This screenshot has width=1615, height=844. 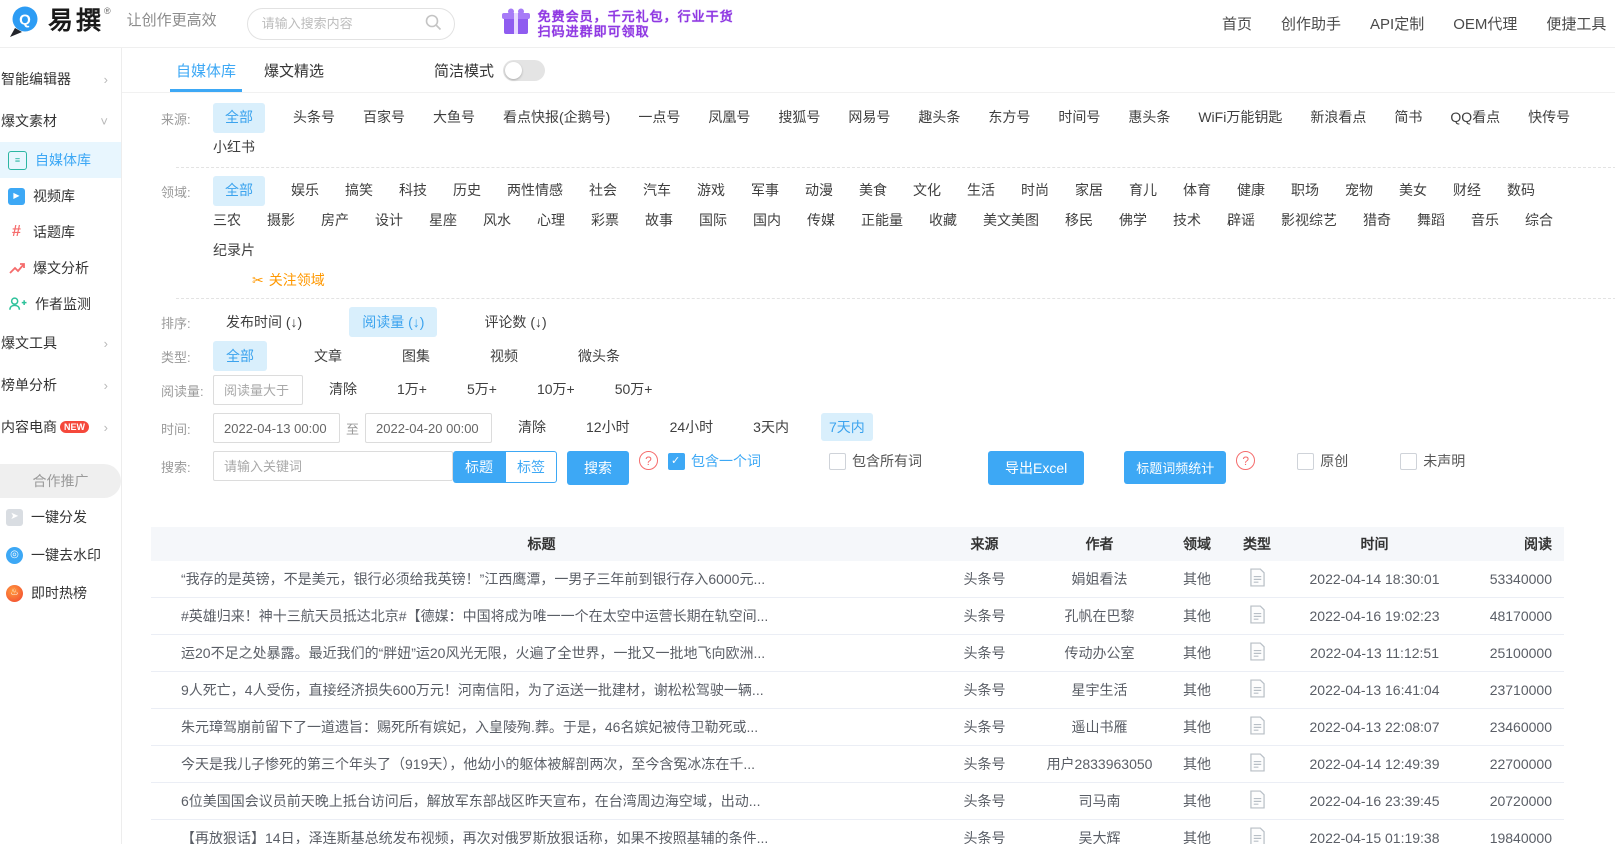 I want to click on search-mode-title-button: 标题, so click(x=479, y=467).